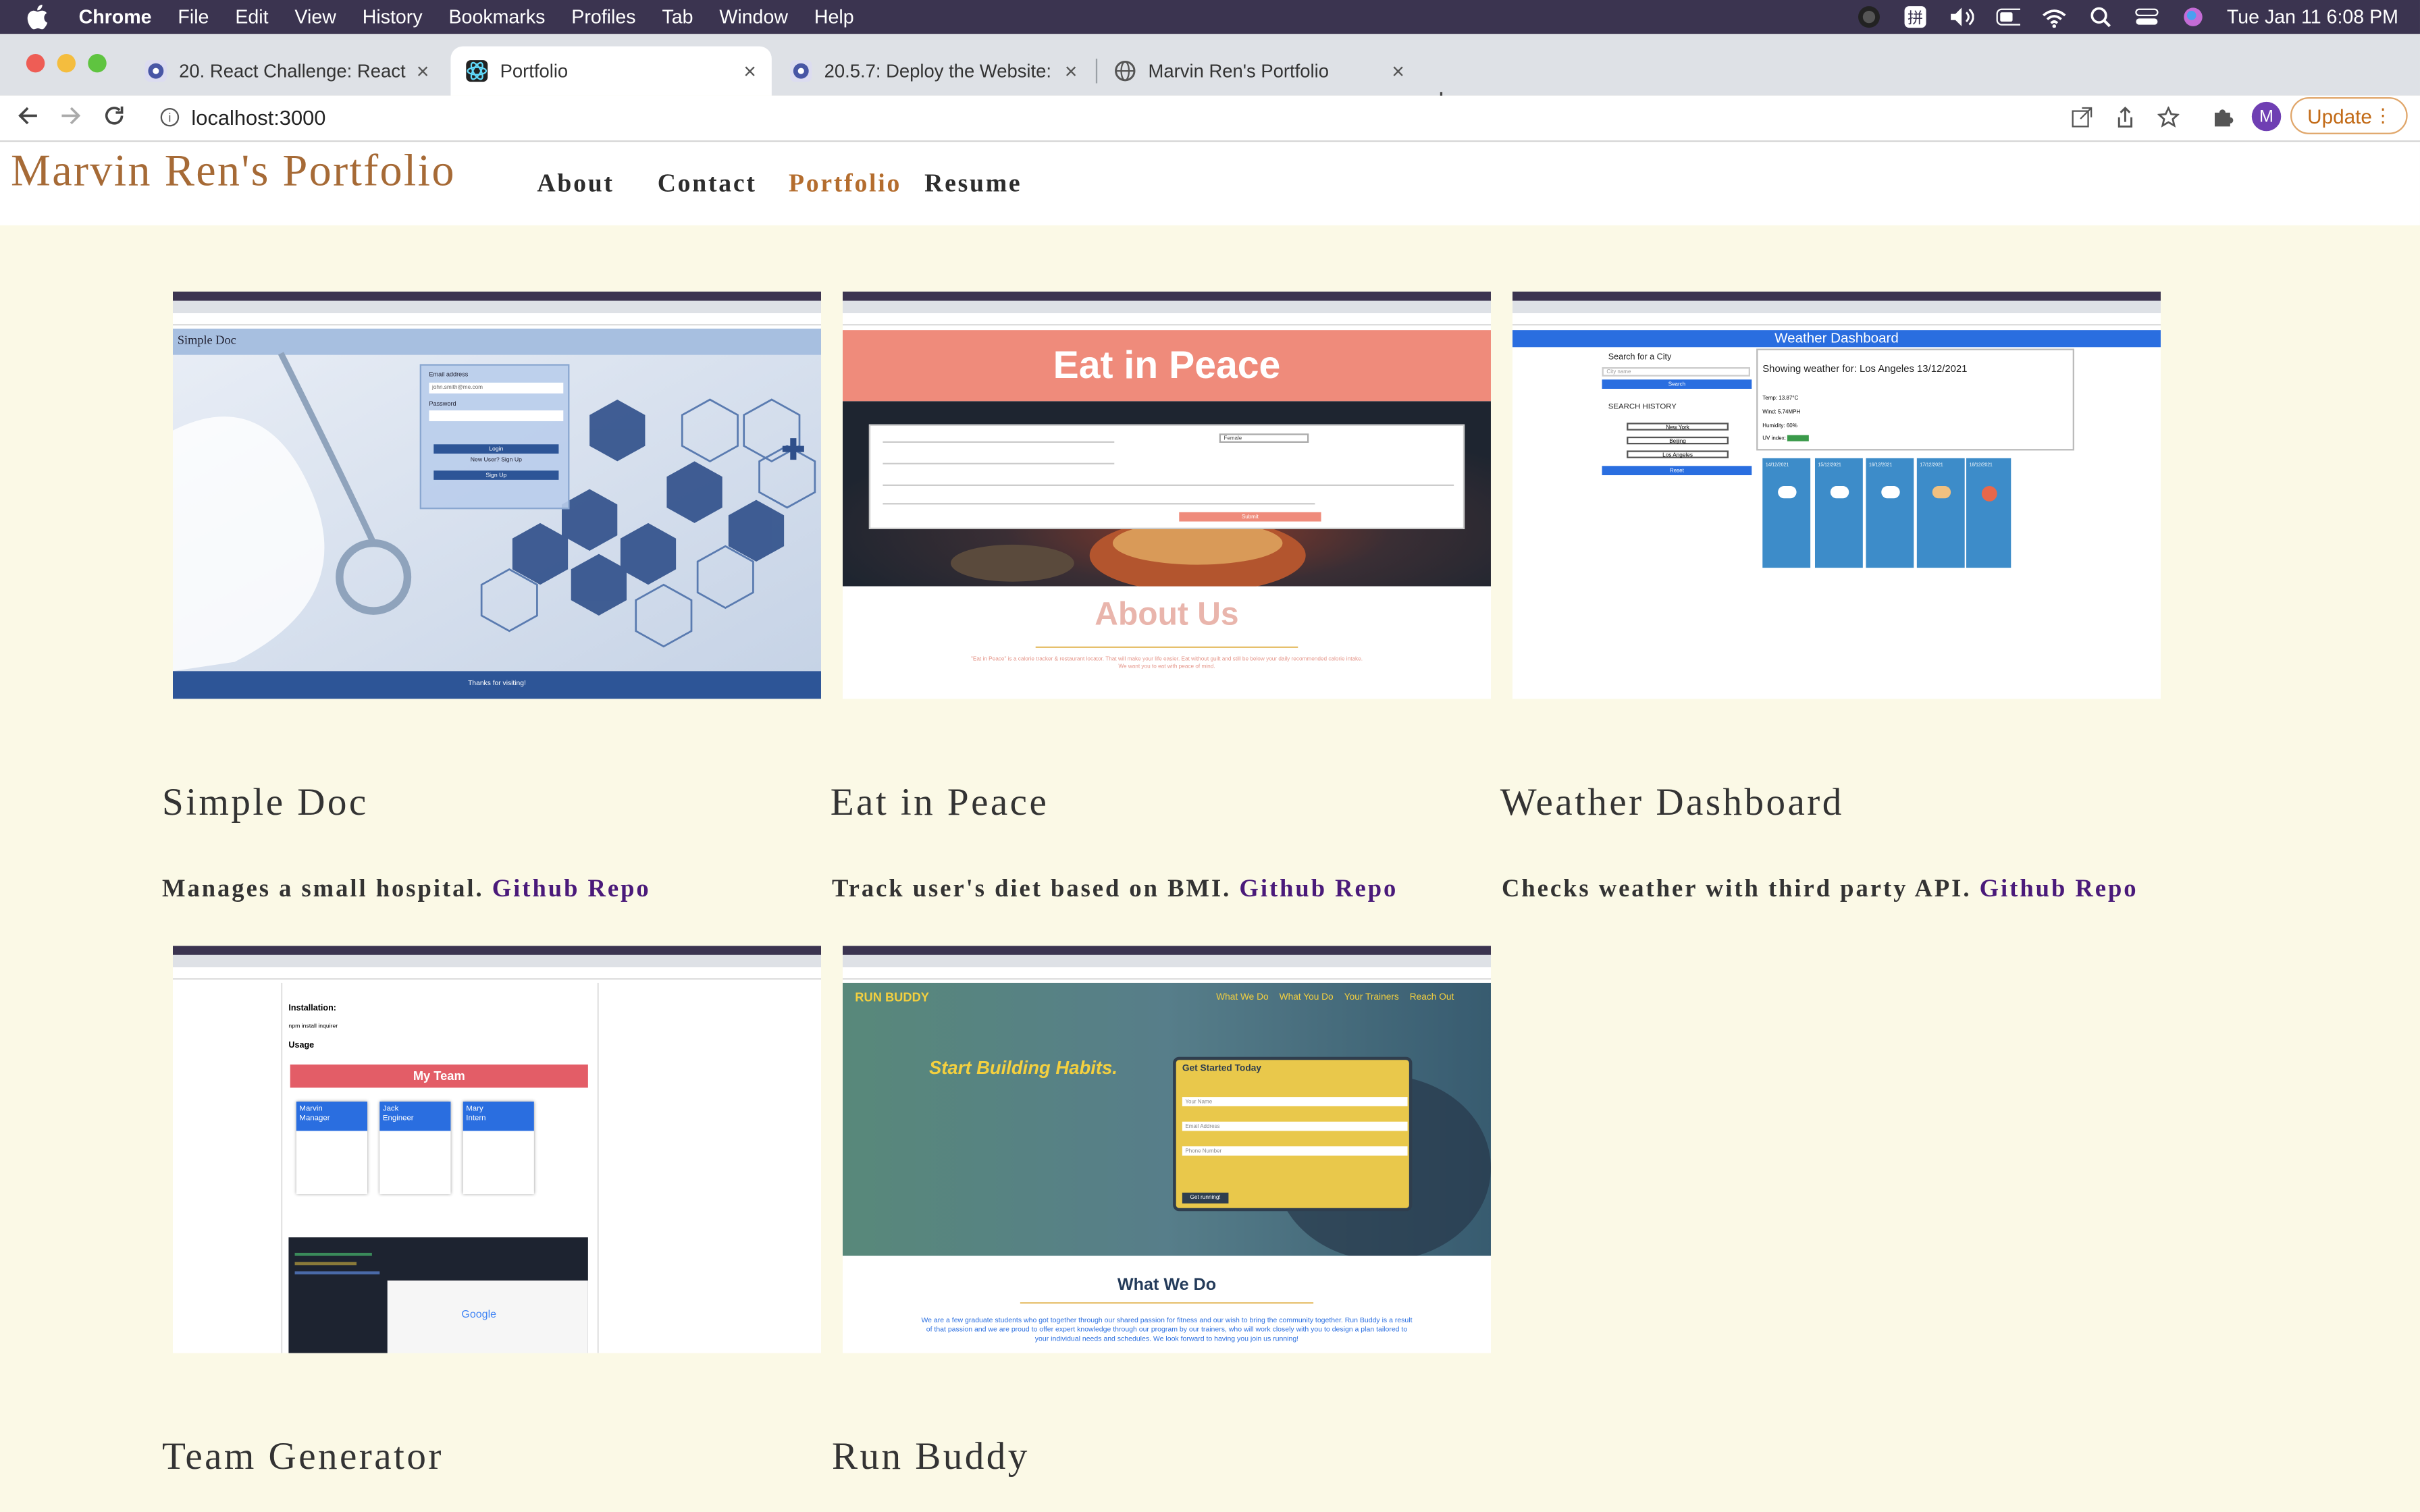 The width and height of the screenshot is (2420, 1512). Describe the element at coordinates (449, 374) in the screenshot. I see `thumb-email-label: Email address` at that location.